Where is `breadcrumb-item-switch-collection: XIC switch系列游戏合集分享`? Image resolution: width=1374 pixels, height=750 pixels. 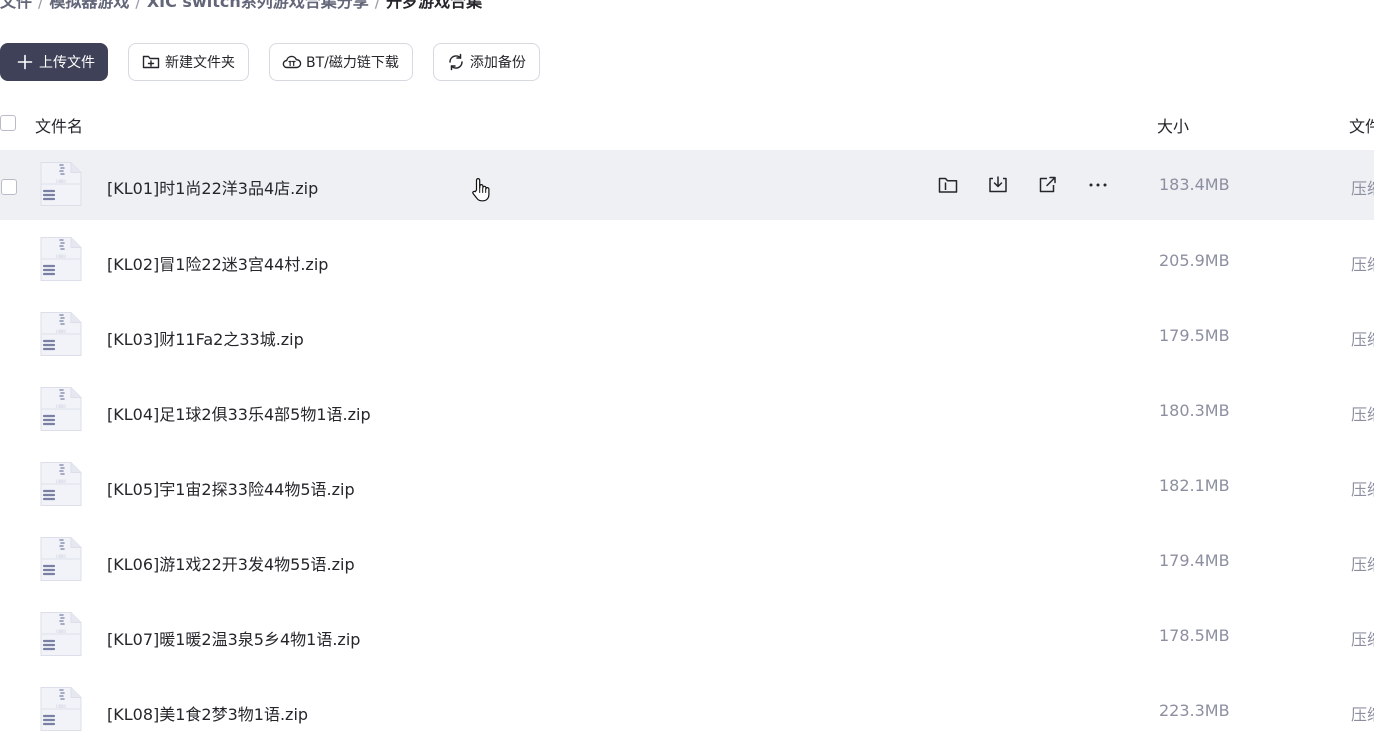
breadcrumb-item-switch-collection: XIC switch系列游戏合集分享 is located at coordinates (258, 5).